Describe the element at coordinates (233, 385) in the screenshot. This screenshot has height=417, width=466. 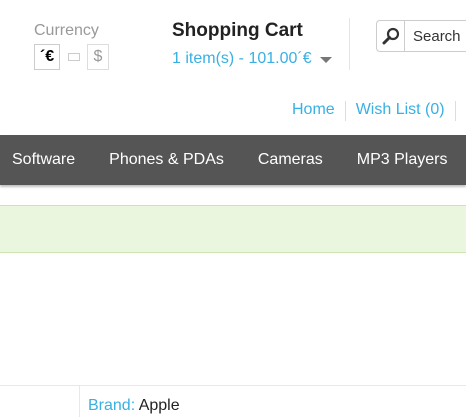
I see `content-divider` at that location.